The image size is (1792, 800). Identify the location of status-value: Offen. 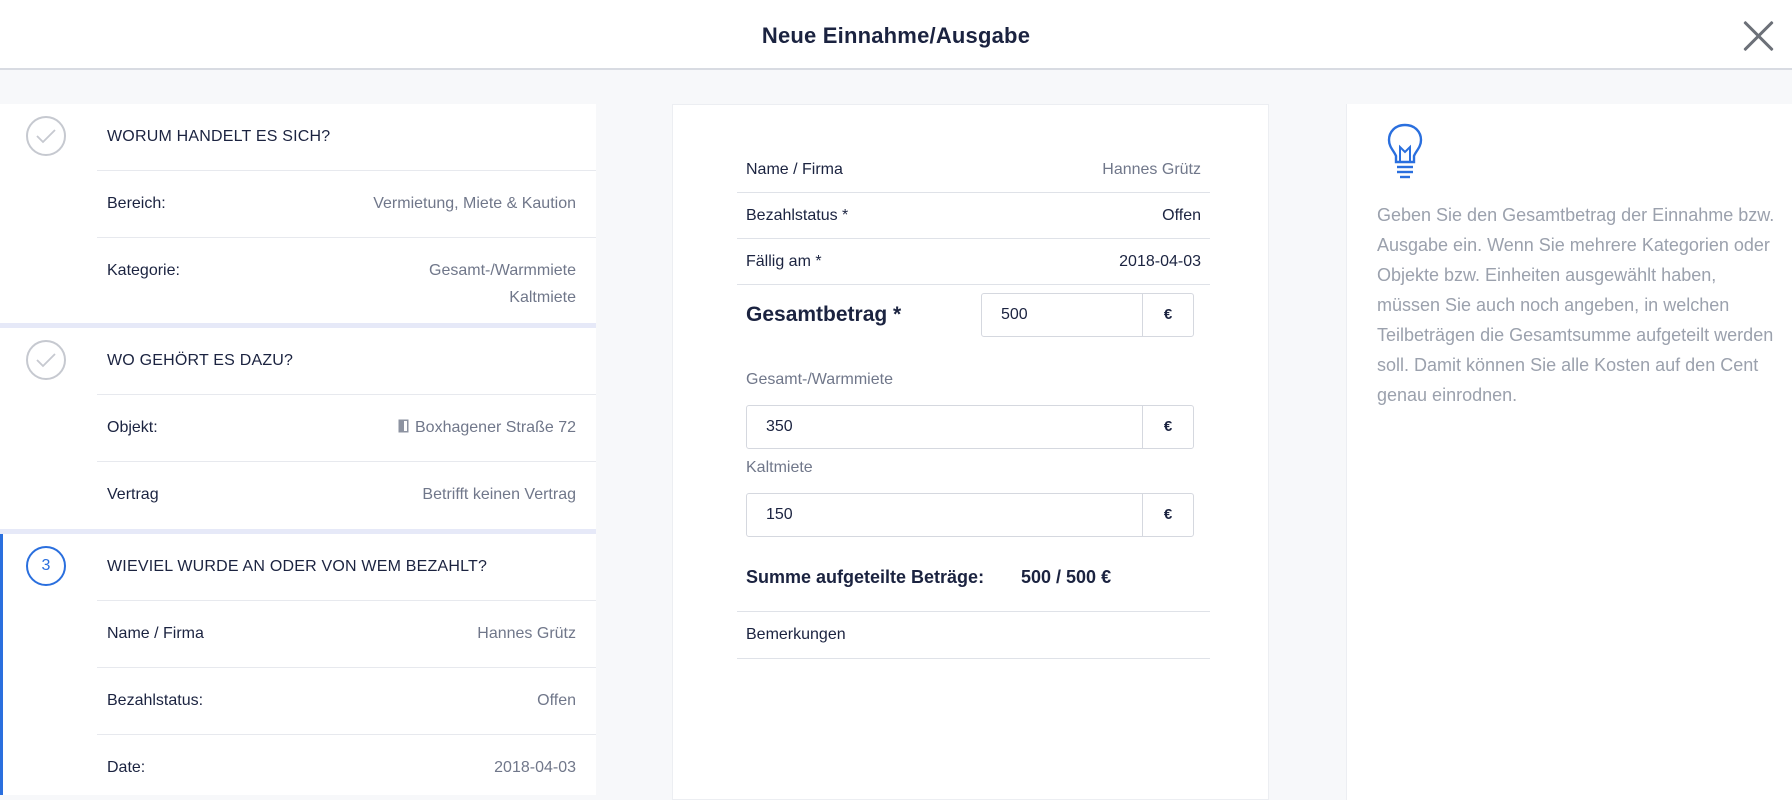
(1181, 216).